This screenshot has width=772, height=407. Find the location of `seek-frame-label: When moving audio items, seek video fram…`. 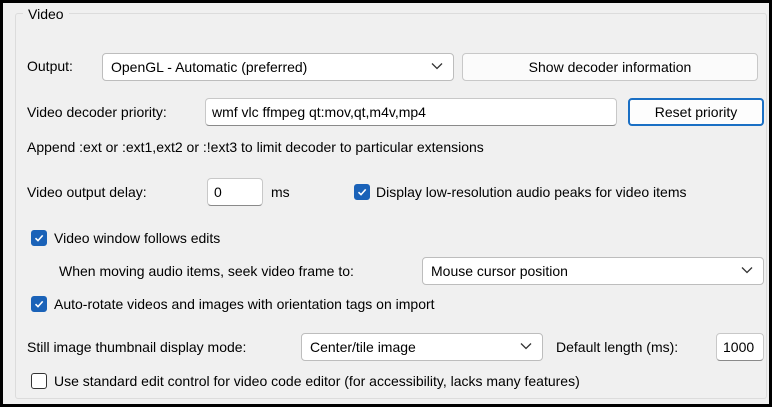

seek-frame-label: When moving audio items, seek video fram… is located at coordinates (206, 271).